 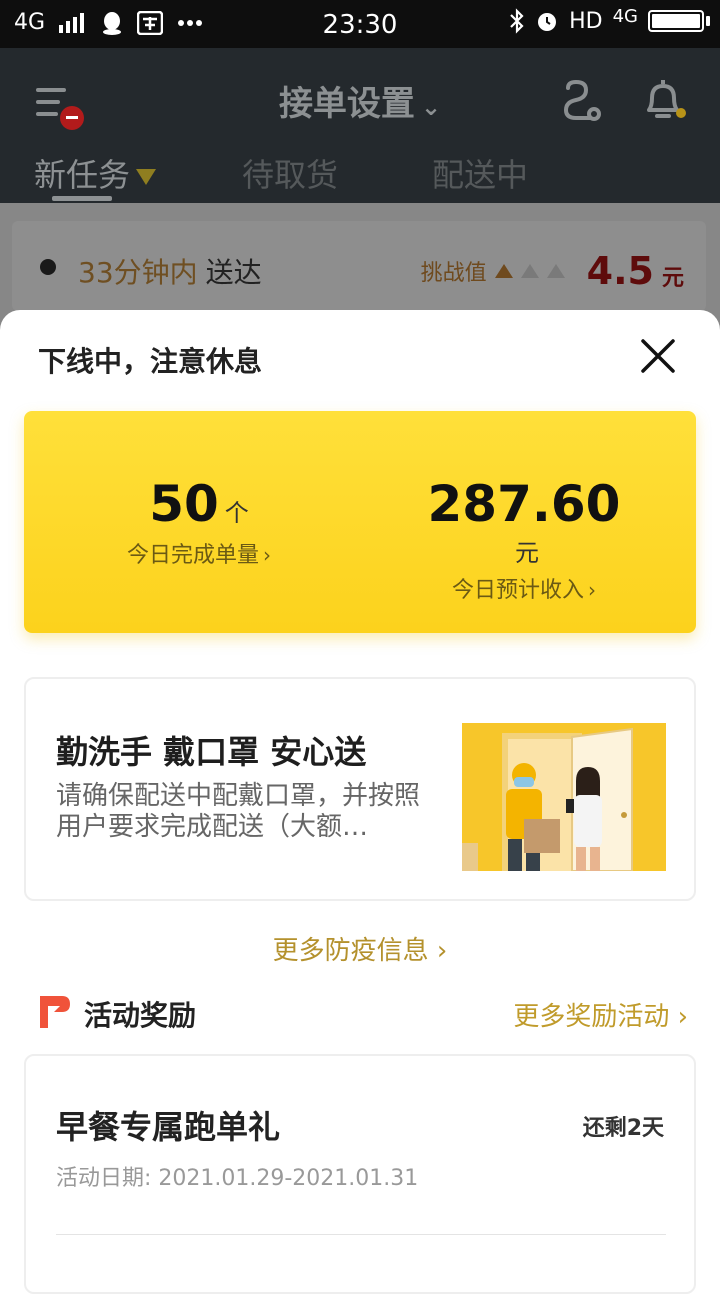 I want to click on estimated-income-stat: 287.60 元 今日预计收入 ›, so click(x=524, y=539).